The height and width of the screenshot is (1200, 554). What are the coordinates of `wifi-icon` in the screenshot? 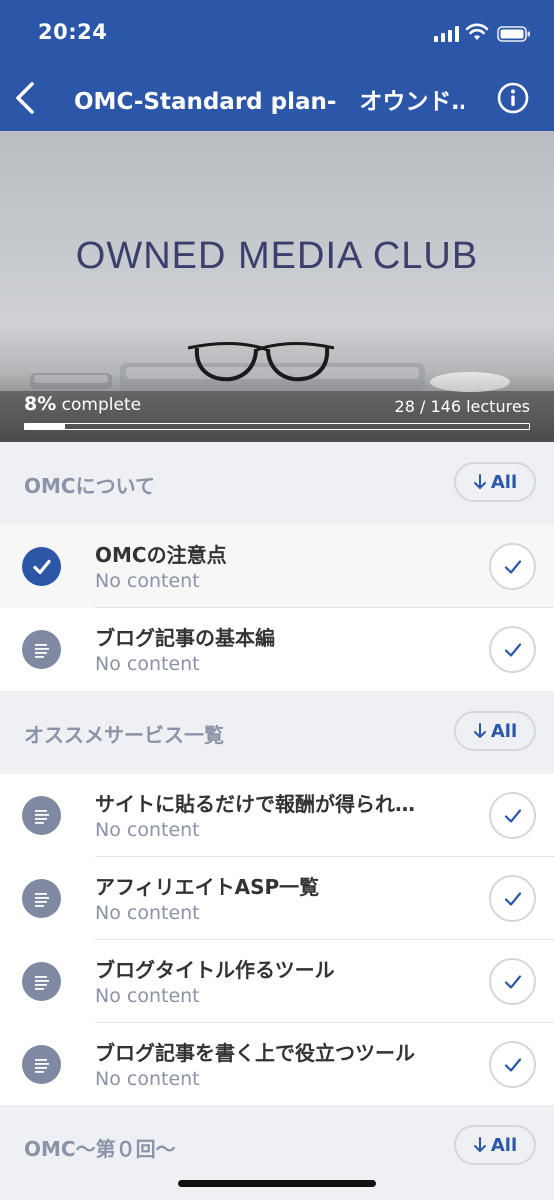 It's located at (477, 31).